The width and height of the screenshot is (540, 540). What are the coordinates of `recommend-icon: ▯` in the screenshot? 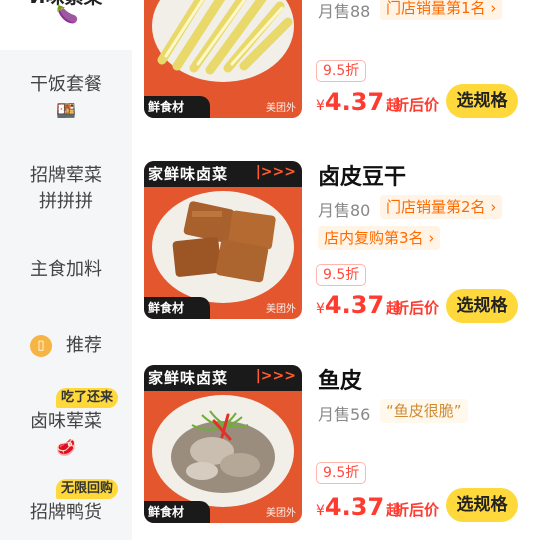 It's located at (41, 346).